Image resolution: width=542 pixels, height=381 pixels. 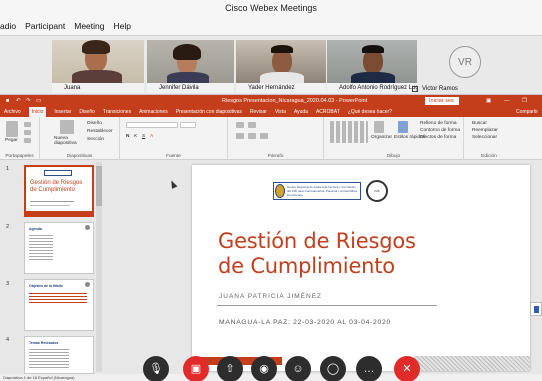 What do you see at coordinates (59, 355) in the screenshot?
I see `slide-thumbnail: Temas Revisados` at bounding box center [59, 355].